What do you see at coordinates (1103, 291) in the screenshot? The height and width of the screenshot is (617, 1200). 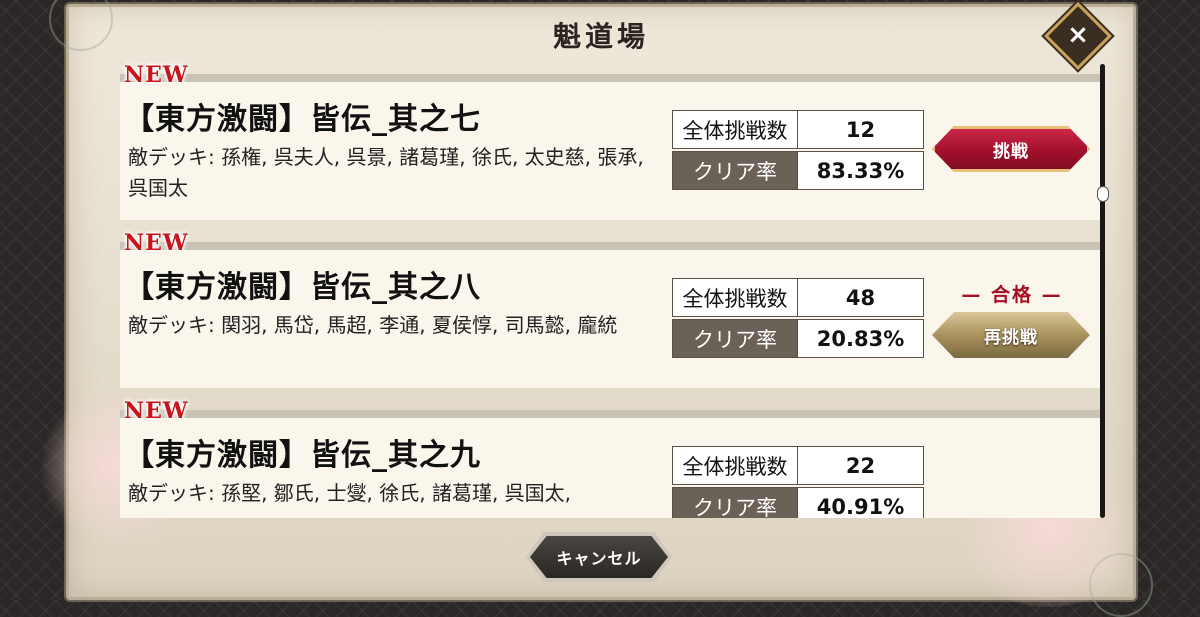 I see `list-scrollbar` at bounding box center [1103, 291].